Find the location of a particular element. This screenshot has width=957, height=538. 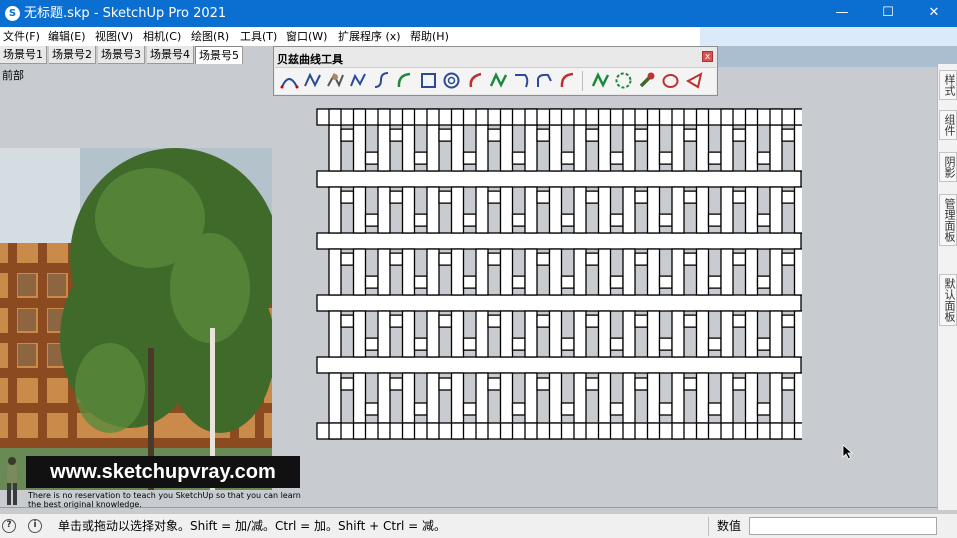

spline-icon is located at coordinates (312, 81).